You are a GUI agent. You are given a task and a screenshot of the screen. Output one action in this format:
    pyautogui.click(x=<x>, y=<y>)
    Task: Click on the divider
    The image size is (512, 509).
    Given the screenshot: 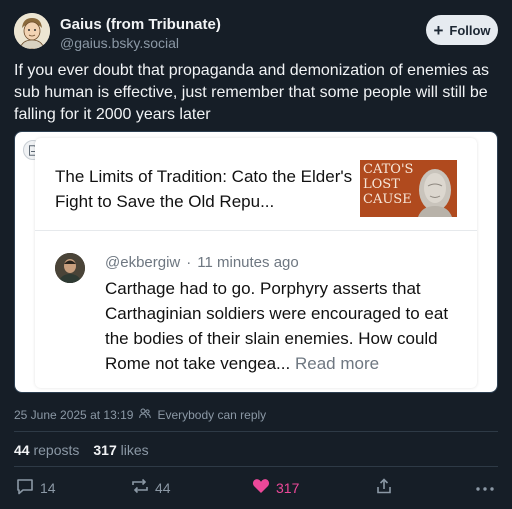 What is the action you would take?
    pyautogui.click(x=256, y=230)
    